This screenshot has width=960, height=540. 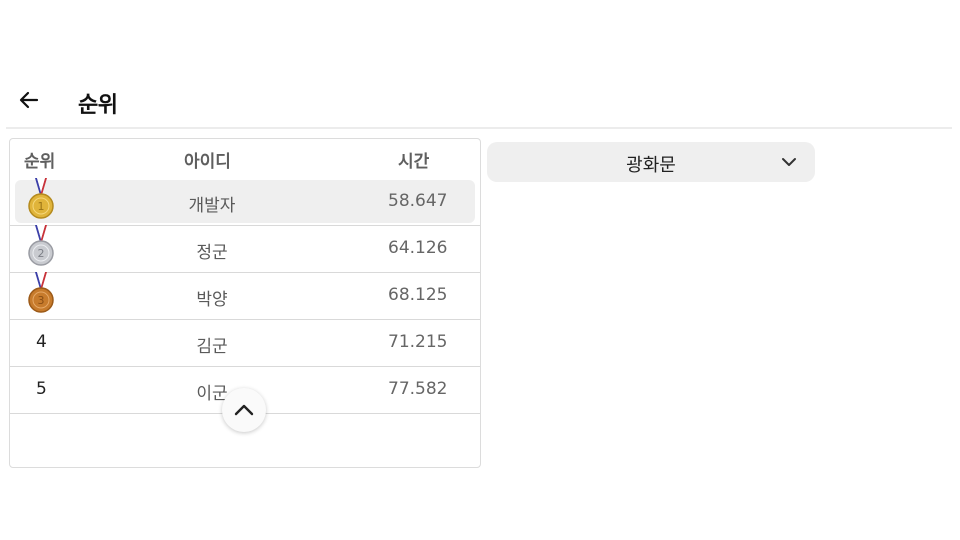 I want to click on table-row: 3 박양 68.125, so click(x=245, y=296).